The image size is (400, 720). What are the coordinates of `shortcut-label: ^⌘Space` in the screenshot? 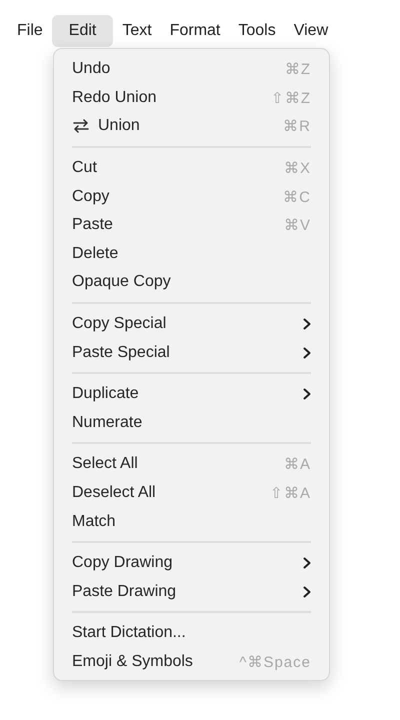 It's located at (275, 661).